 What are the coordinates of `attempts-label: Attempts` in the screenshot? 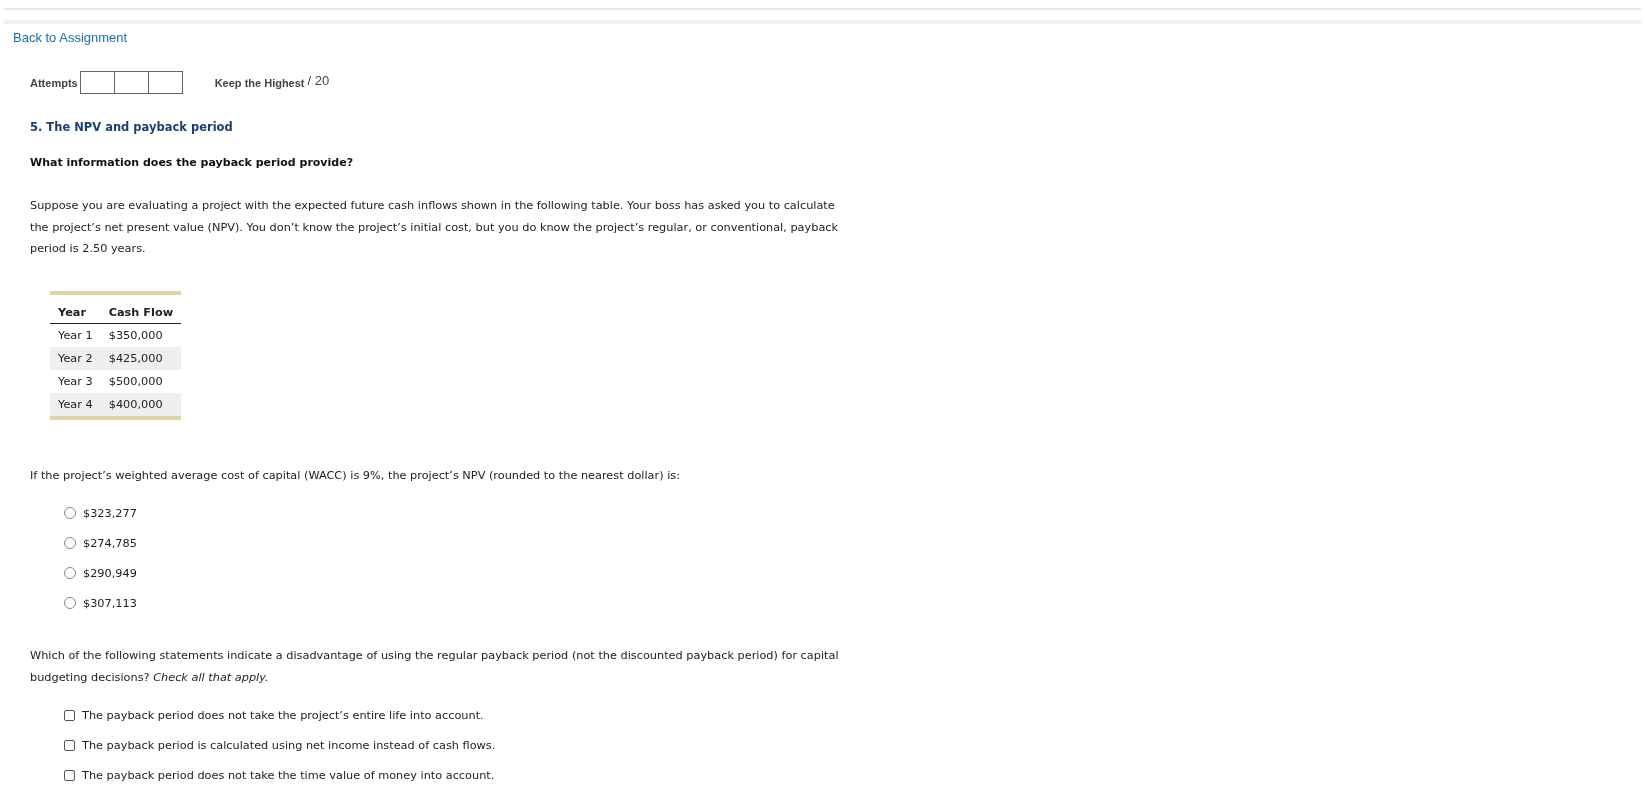 It's located at (54, 82).